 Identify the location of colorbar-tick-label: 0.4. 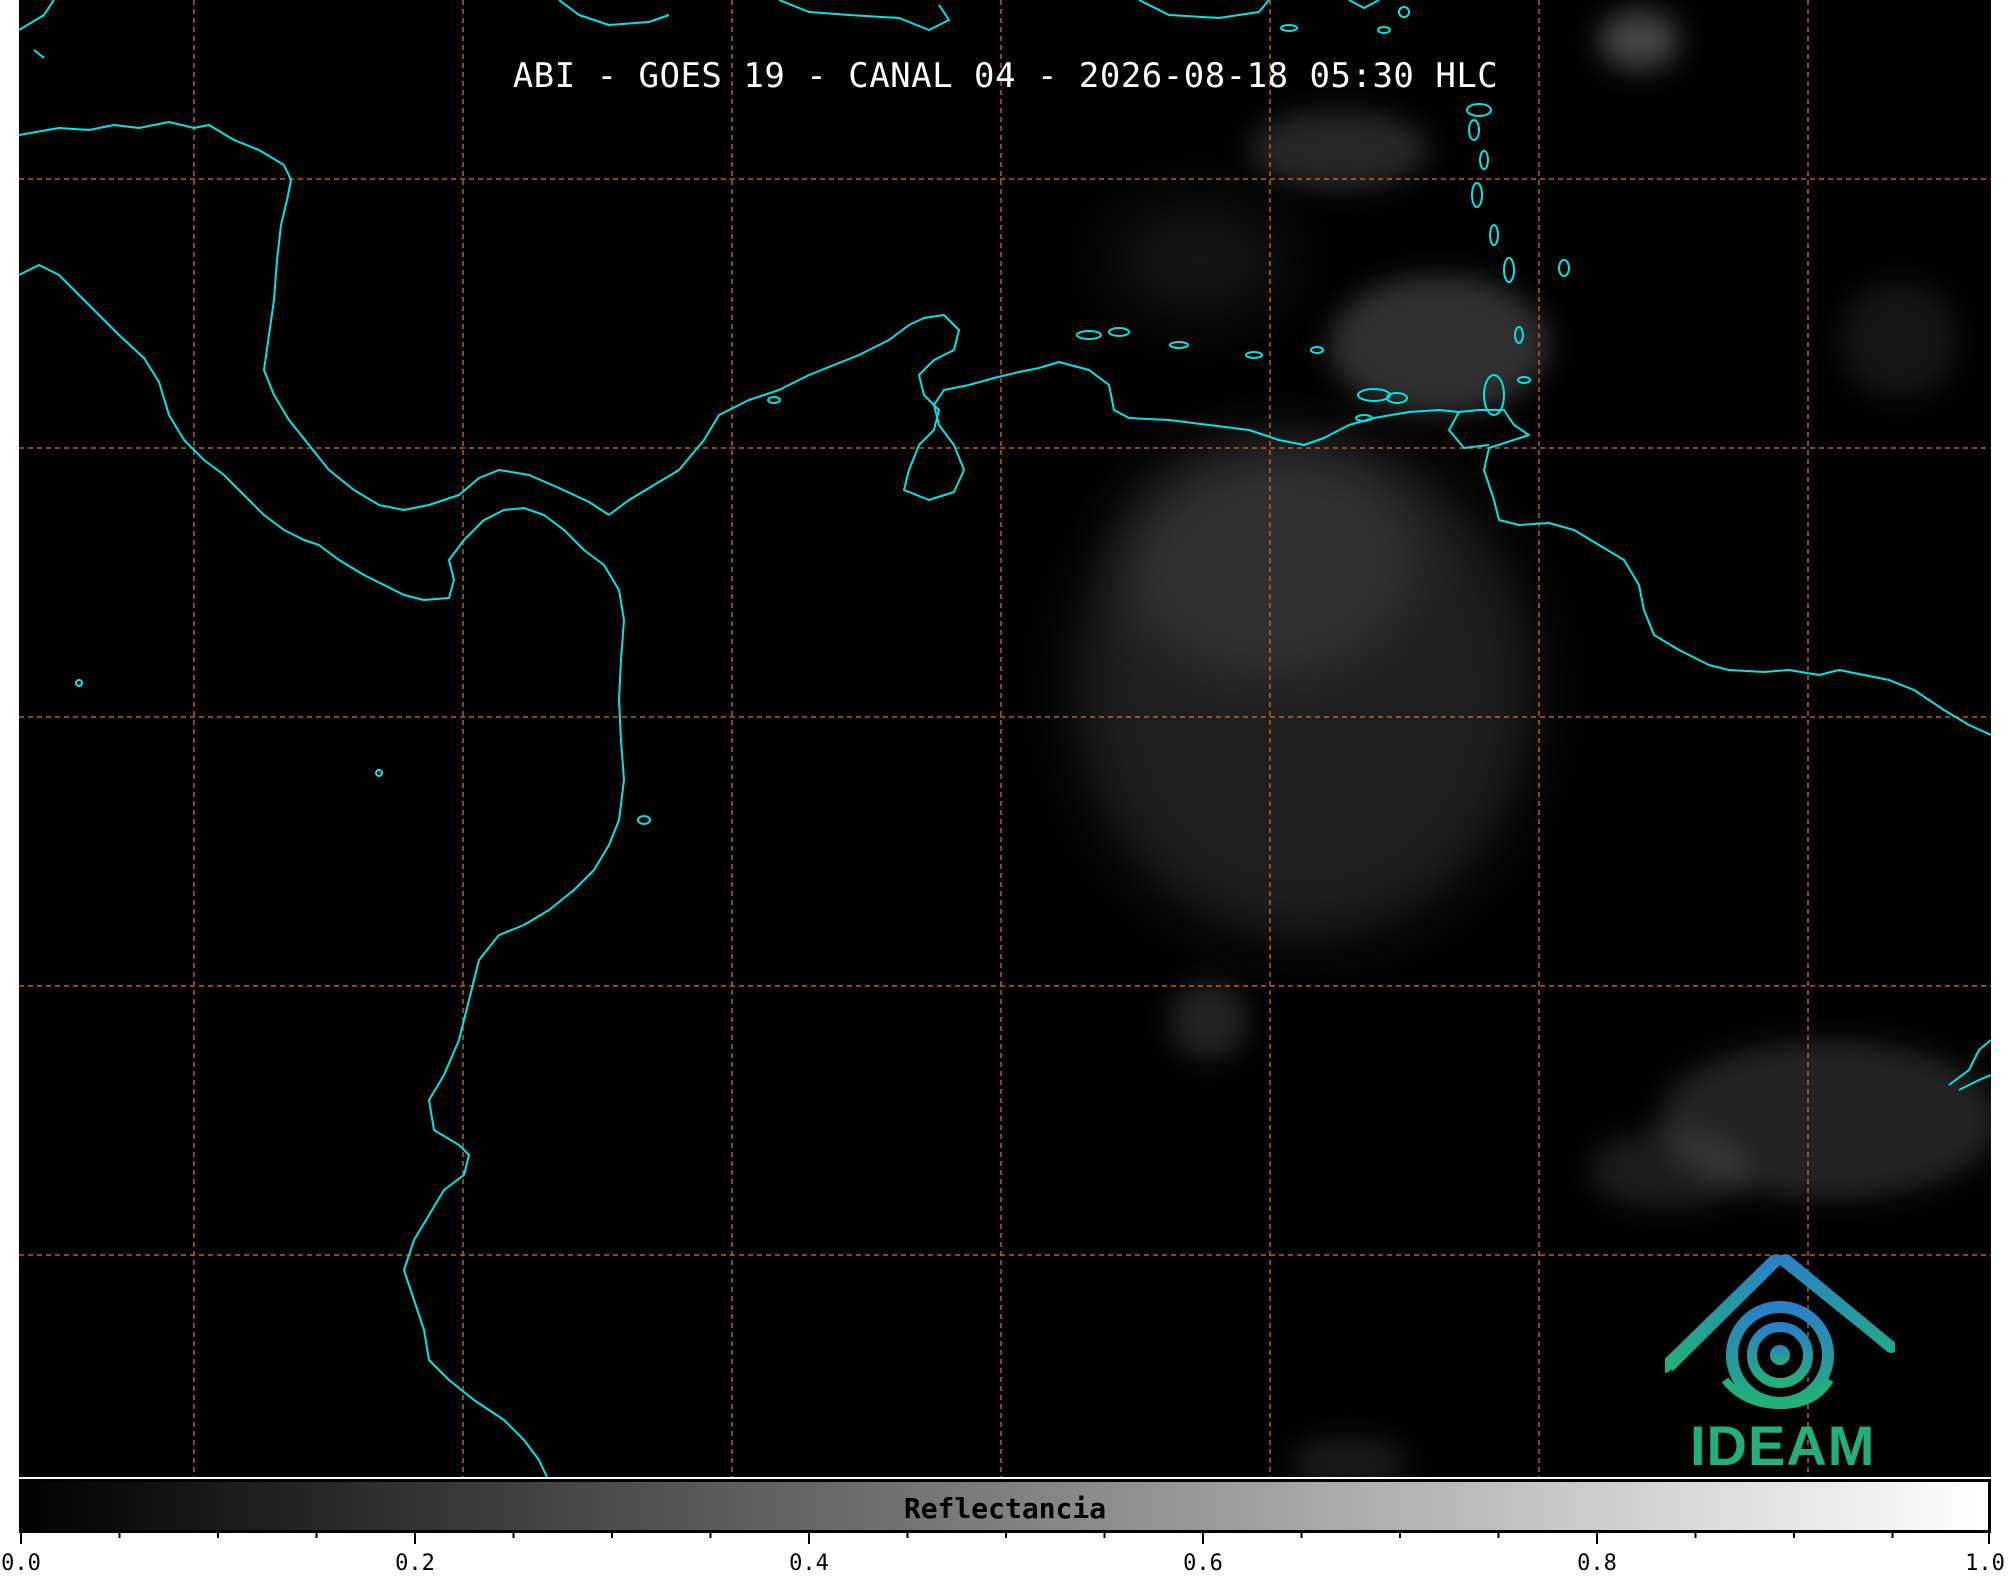
(809, 1563).